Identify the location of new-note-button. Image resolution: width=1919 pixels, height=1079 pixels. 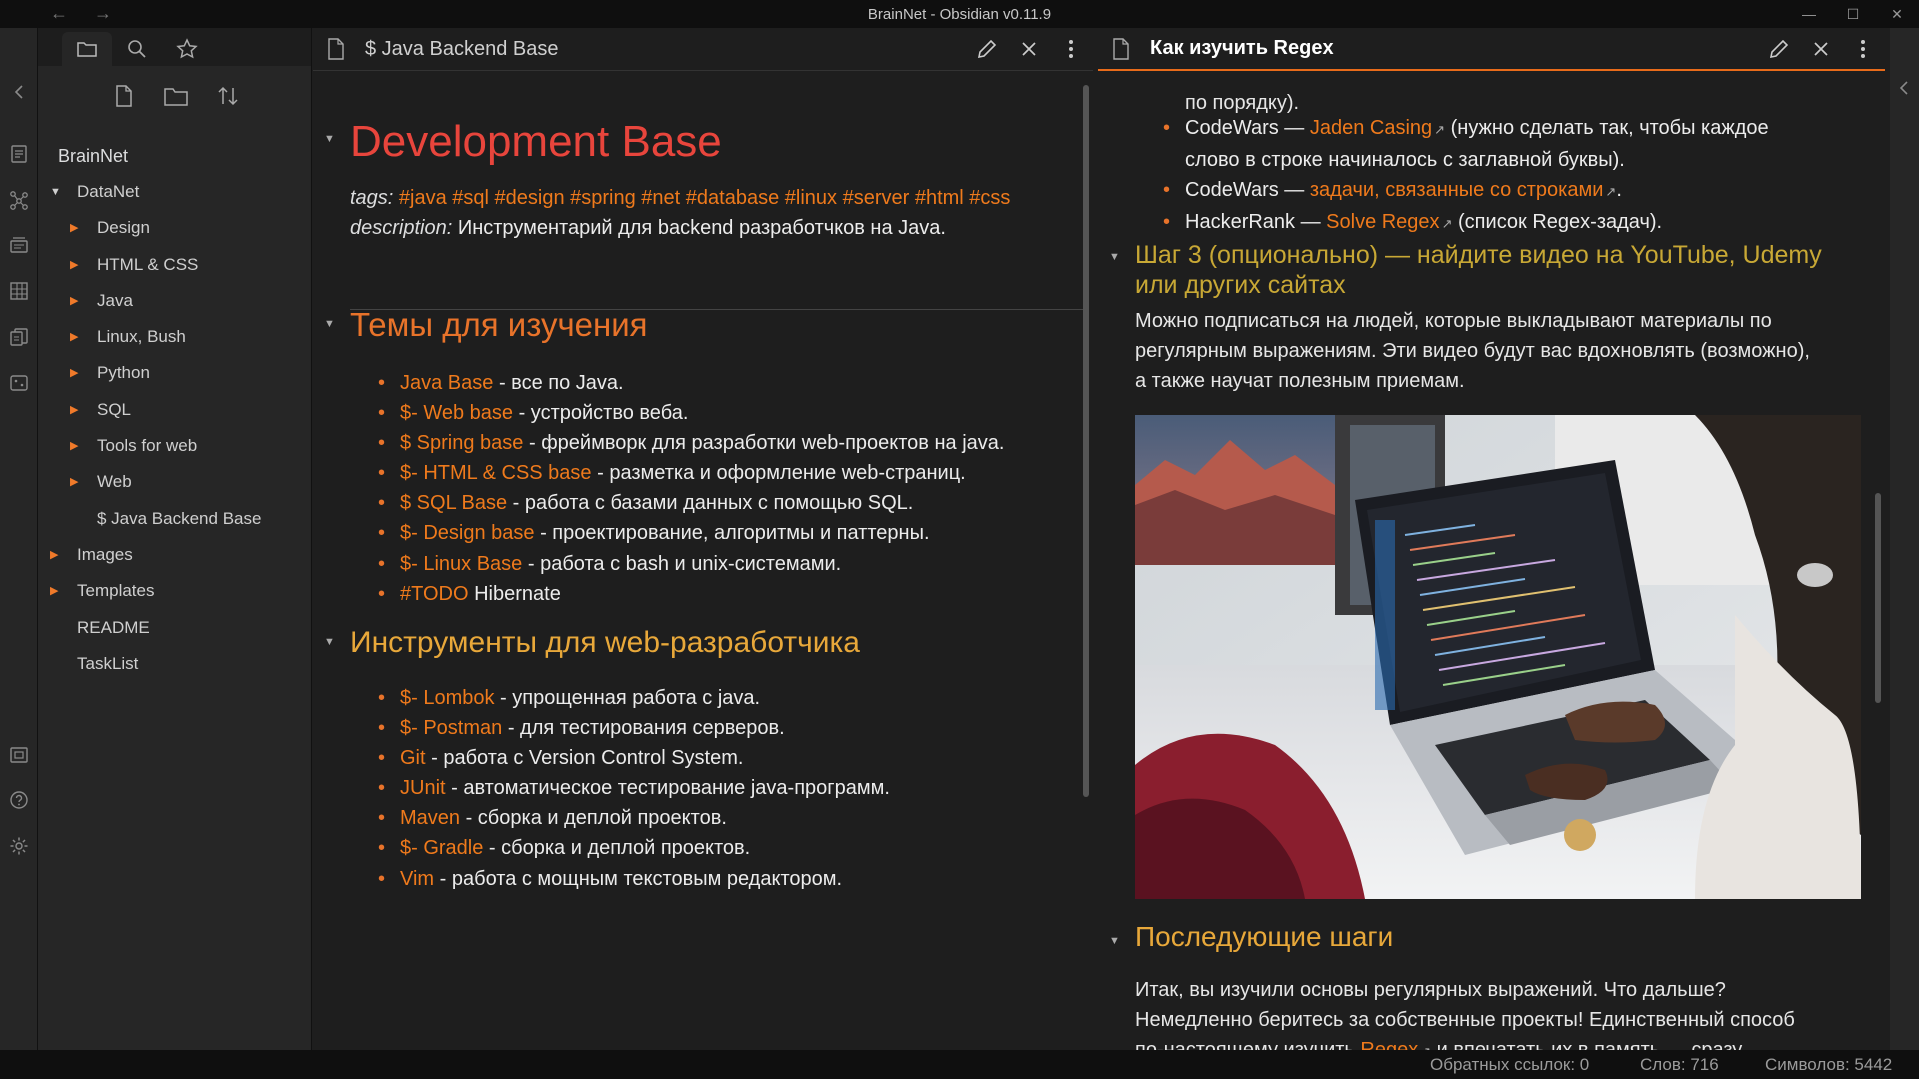
(124, 96).